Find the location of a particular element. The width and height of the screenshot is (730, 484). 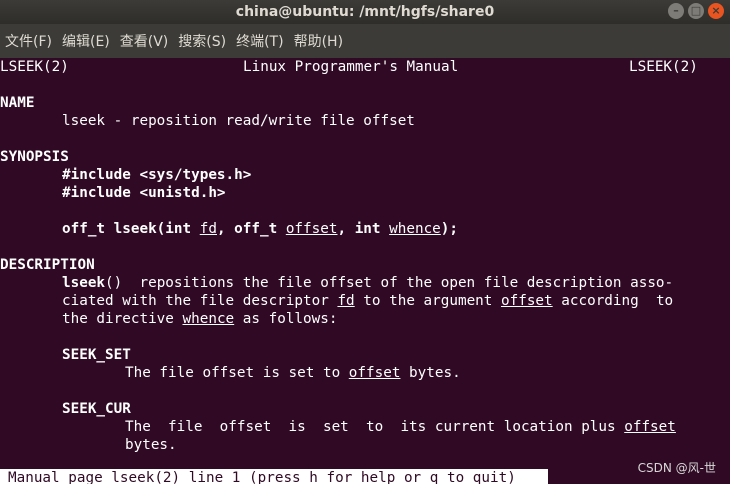

desc-fn-name: lseek is located at coordinates (84, 283).